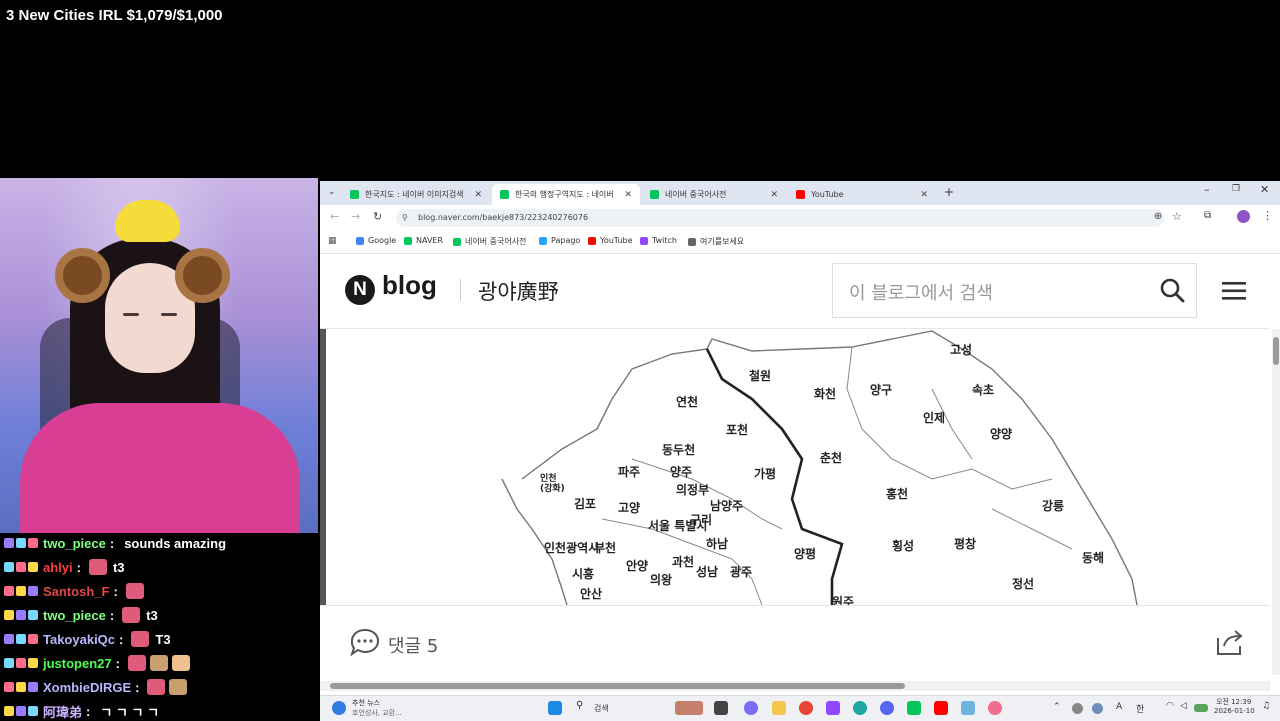 Image resolution: width=1280 pixels, height=721 pixels. Describe the element at coordinates (1097, 708) in the screenshot. I see `tray-sync-icon` at that location.